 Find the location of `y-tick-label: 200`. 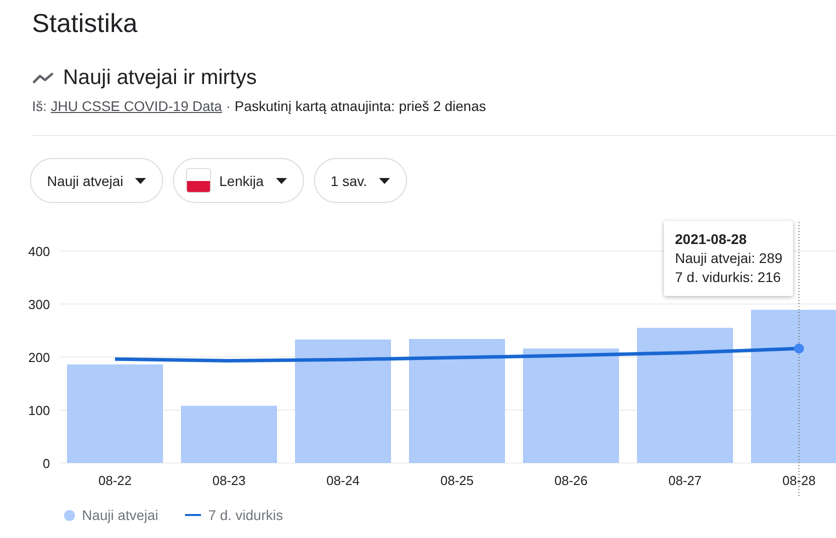

y-tick-label: 200 is located at coordinates (39, 357).